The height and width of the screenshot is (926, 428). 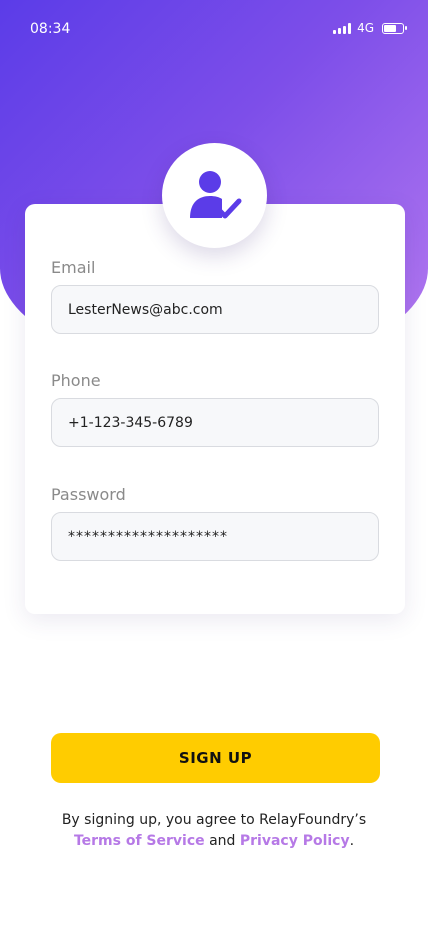 What do you see at coordinates (352, 841) in the screenshot?
I see `legal-suffix: .` at bounding box center [352, 841].